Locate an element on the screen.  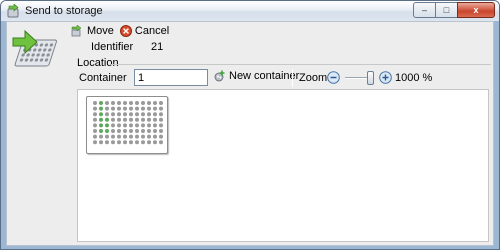
move-button: Move is located at coordinates (92, 31).